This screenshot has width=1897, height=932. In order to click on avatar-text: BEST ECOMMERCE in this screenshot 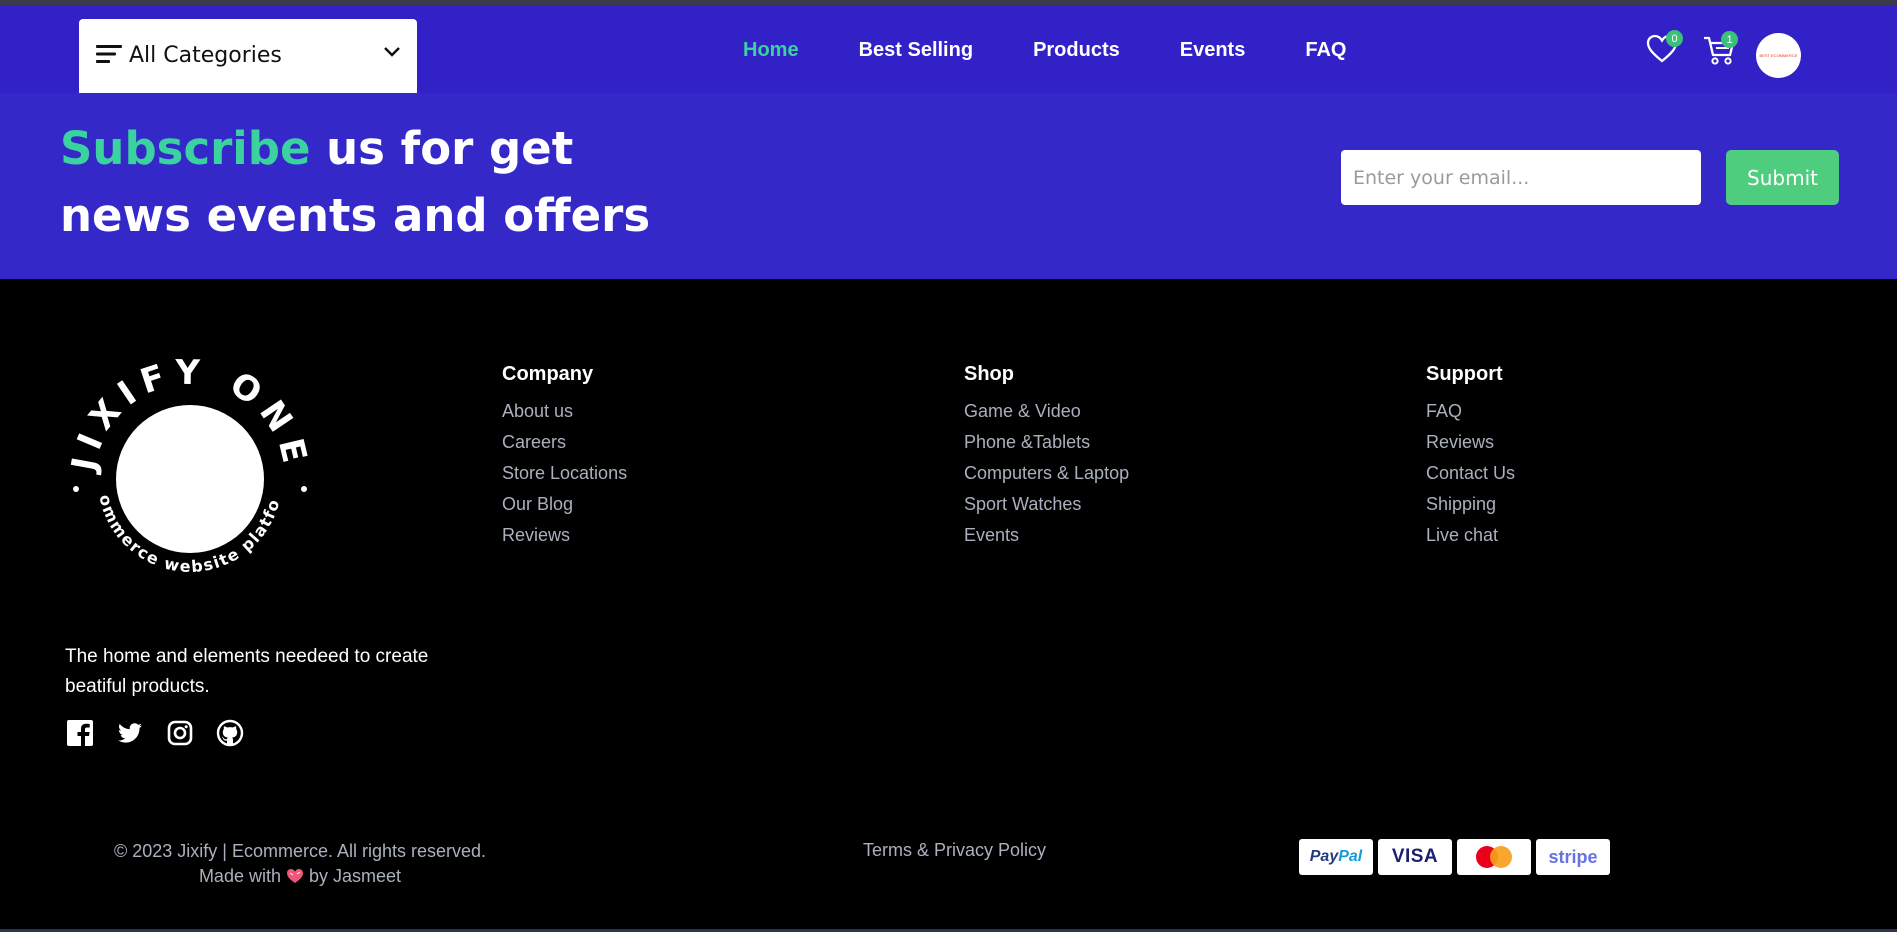, I will do `click(1778, 55)`.